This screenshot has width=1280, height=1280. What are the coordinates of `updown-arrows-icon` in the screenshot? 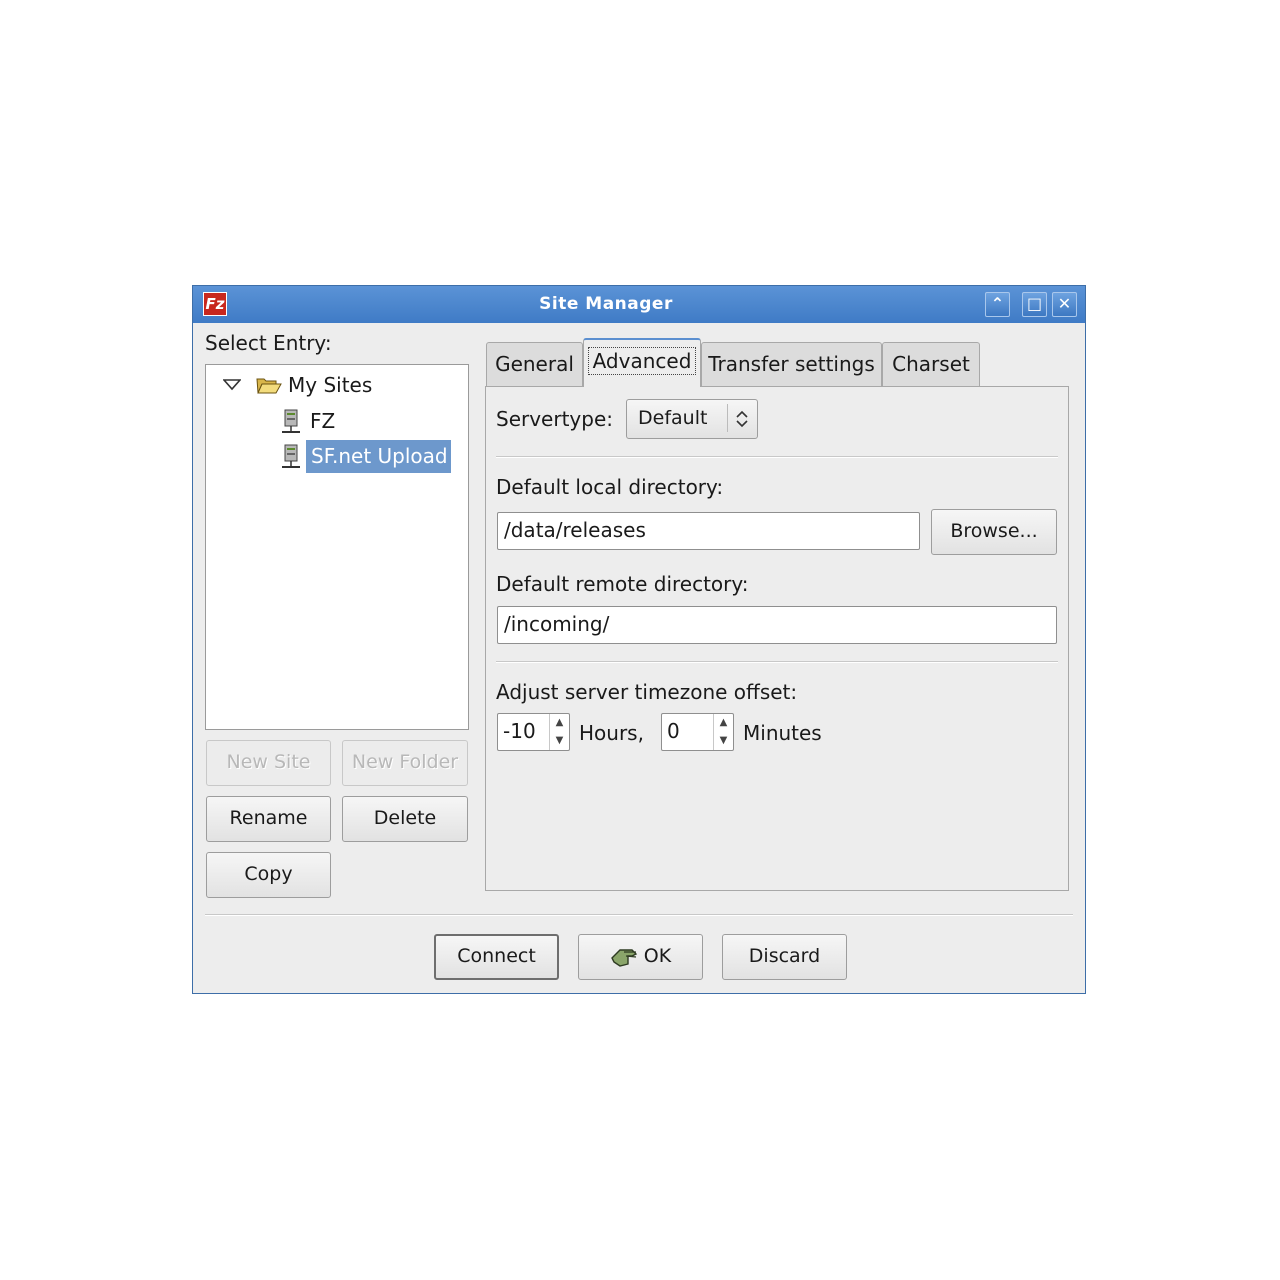 It's located at (742, 419).